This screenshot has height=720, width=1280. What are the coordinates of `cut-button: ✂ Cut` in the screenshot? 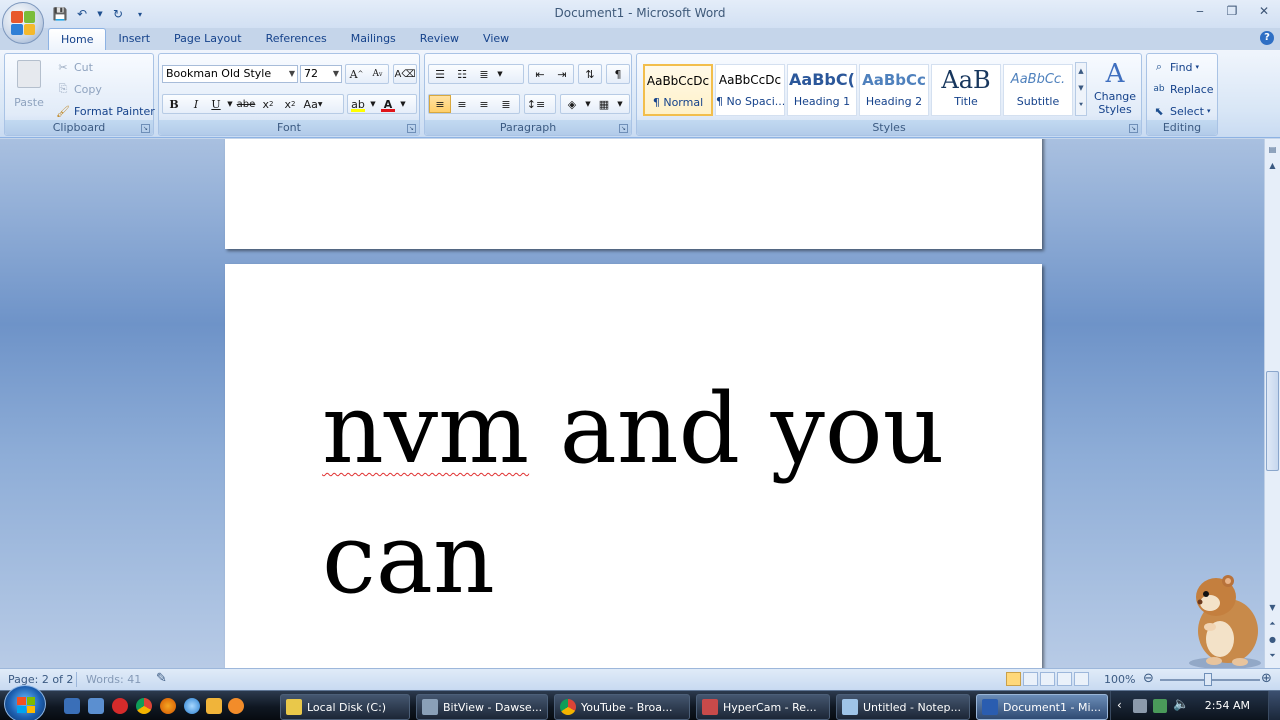 It's located at (74, 67).